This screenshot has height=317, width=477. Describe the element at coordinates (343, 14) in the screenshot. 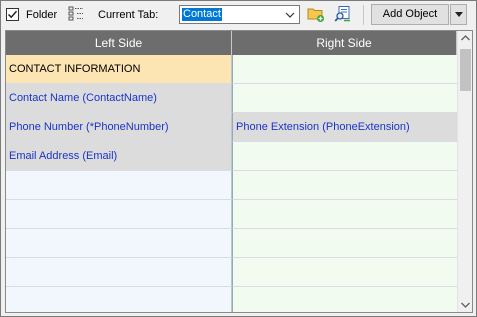

I see `search-icon` at that location.